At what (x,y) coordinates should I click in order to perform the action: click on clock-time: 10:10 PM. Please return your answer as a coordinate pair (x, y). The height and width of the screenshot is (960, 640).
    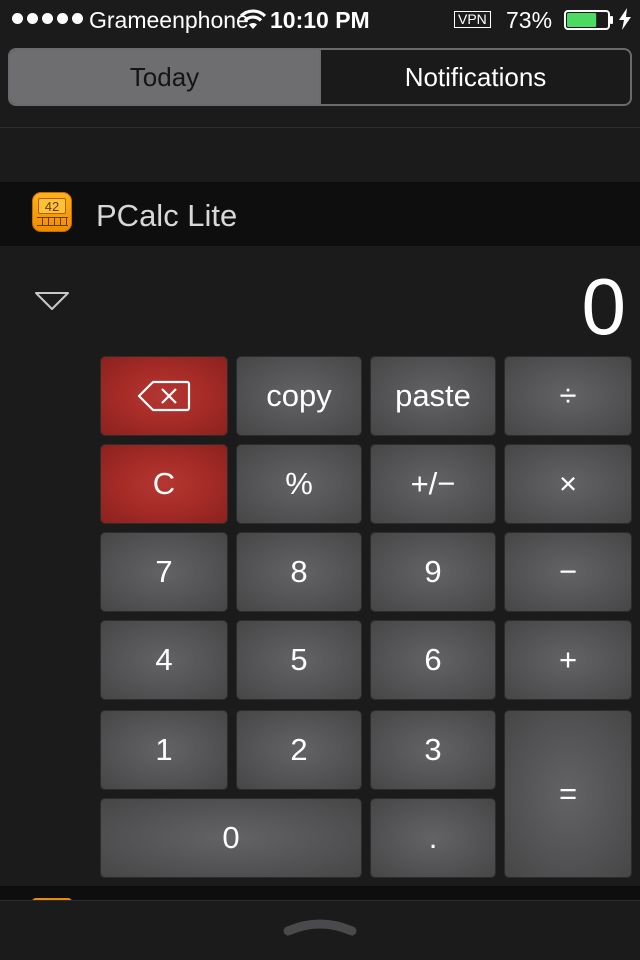
    Looking at the image, I should click on (320, 20).